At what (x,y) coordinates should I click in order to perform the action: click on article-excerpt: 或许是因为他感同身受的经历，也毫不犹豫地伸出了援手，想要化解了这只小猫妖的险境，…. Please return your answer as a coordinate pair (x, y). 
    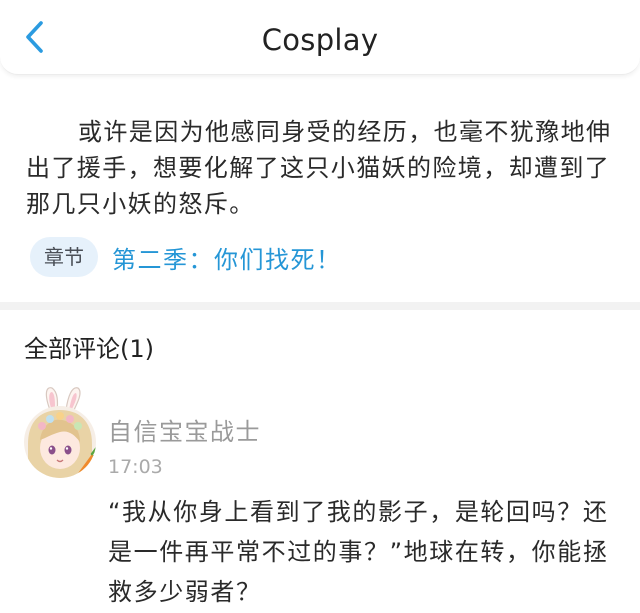
    Looking at the image, I should click on (319, 168).